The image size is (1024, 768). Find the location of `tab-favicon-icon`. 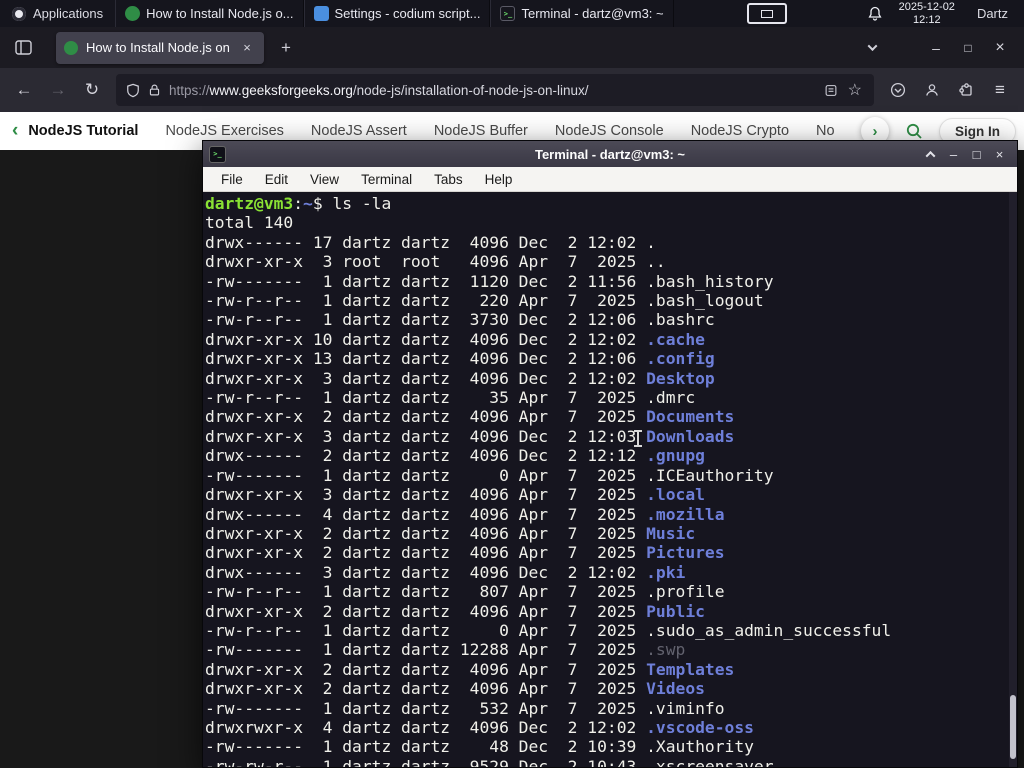

tab-favicon-icon is located at coordinates (71, 47).